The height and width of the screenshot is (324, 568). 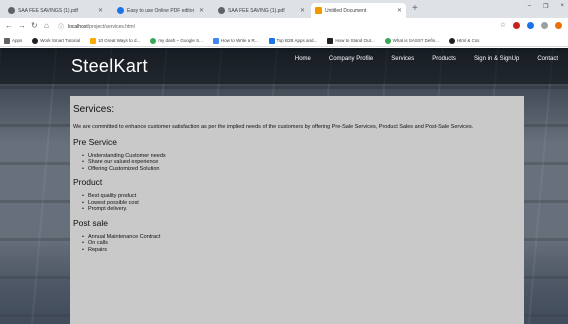 What do you see at coordinates (17, 40) in the screenshot?
I see `bookmark-label: Apps` at bounding box center [17, 40].